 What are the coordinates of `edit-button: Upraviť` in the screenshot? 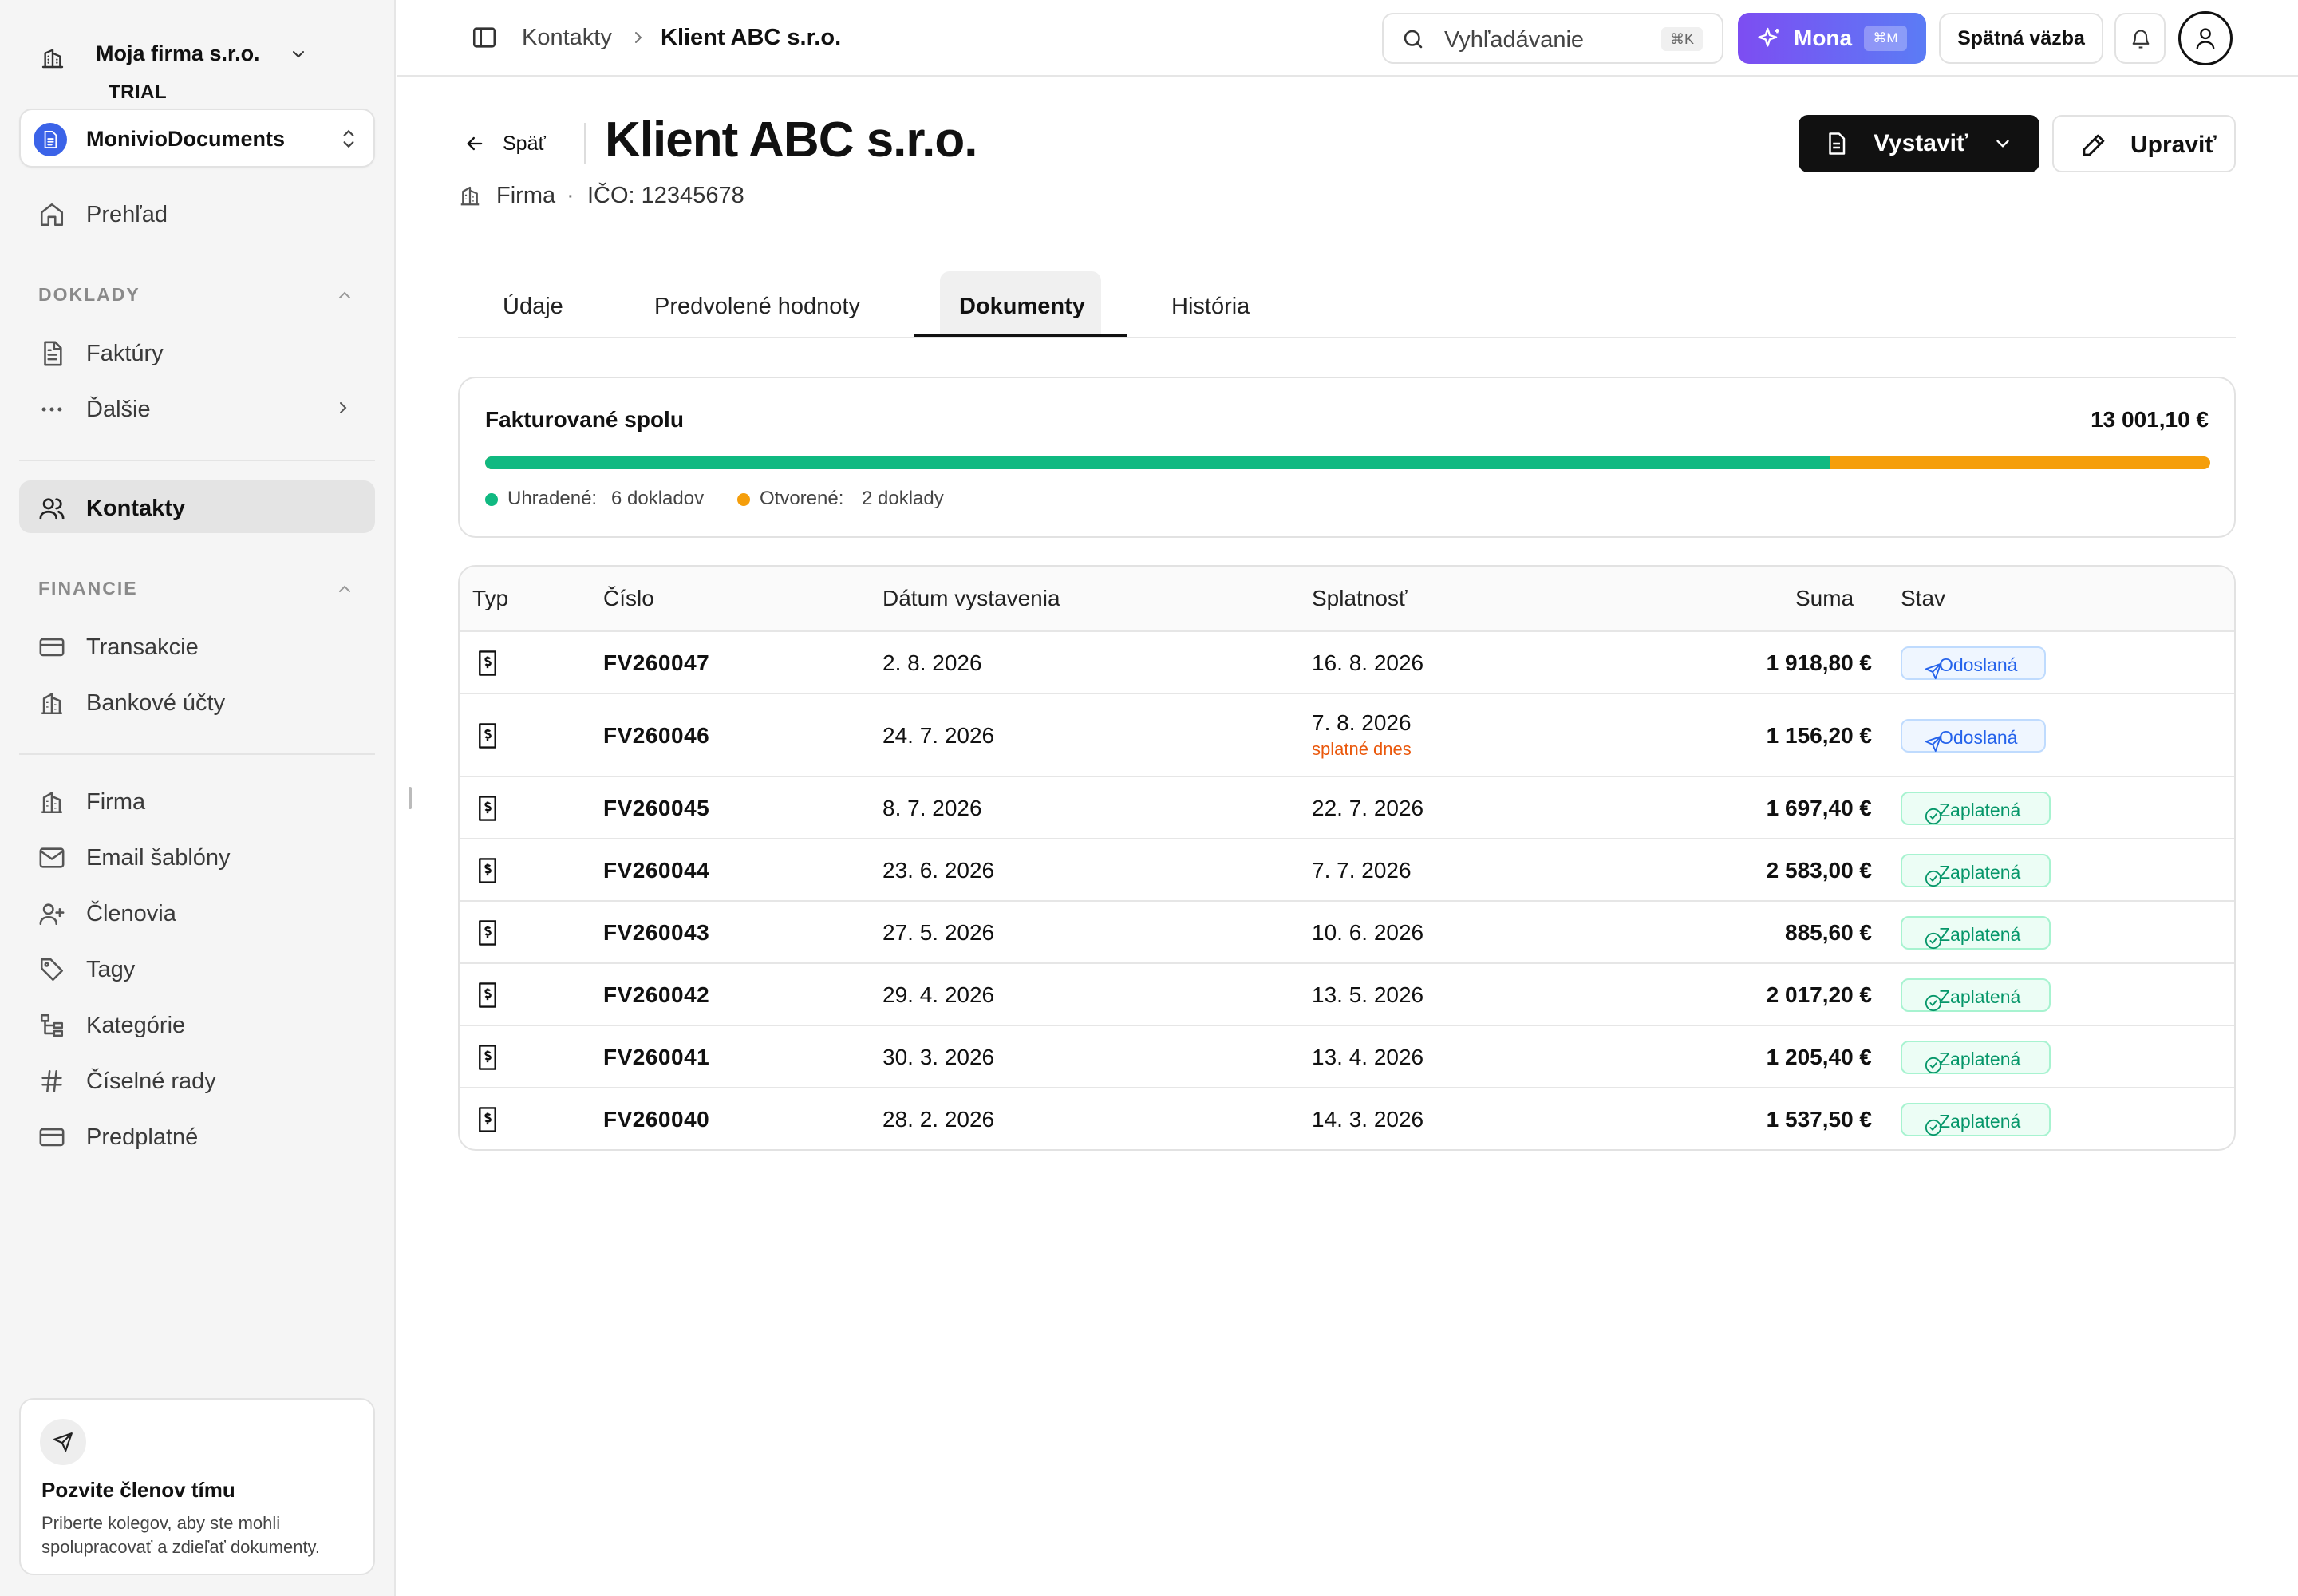 It's located at (2144, 143).